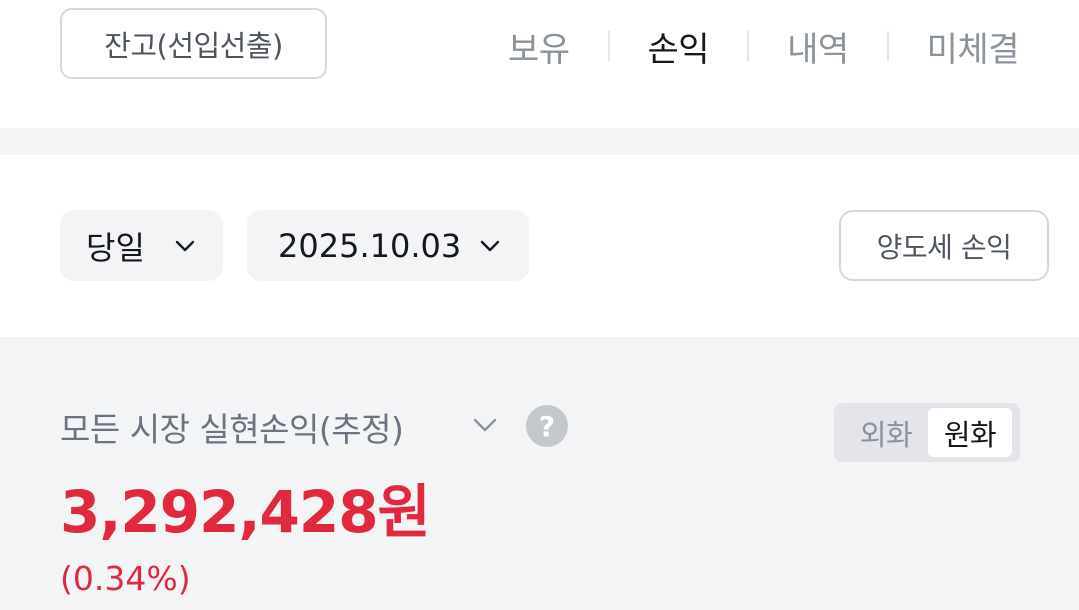 This screenshot has height=610, width=1079. Describe the element at coordinates (125, 578) in the screenshot. I see `realized-pnl-percent: (0.34%)` at that location.